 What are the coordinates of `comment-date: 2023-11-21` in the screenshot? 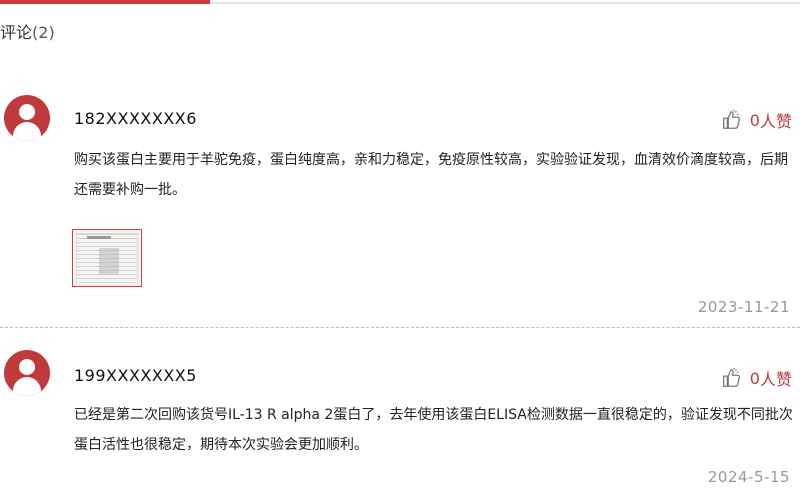 It's located at (743, 307).